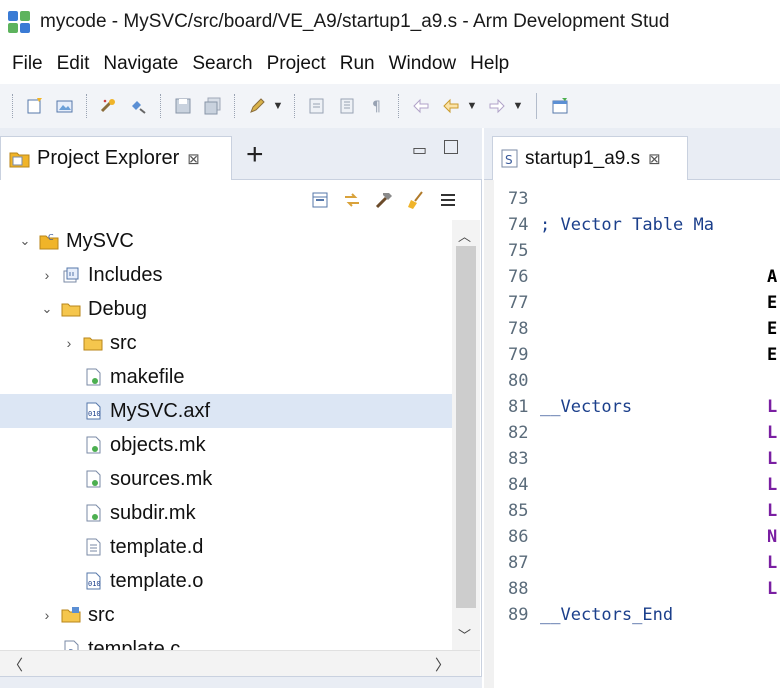 The width and height of the screenshot is (780, 688). I want to click on toggle-breakpoint-icon, so click(317, 106).